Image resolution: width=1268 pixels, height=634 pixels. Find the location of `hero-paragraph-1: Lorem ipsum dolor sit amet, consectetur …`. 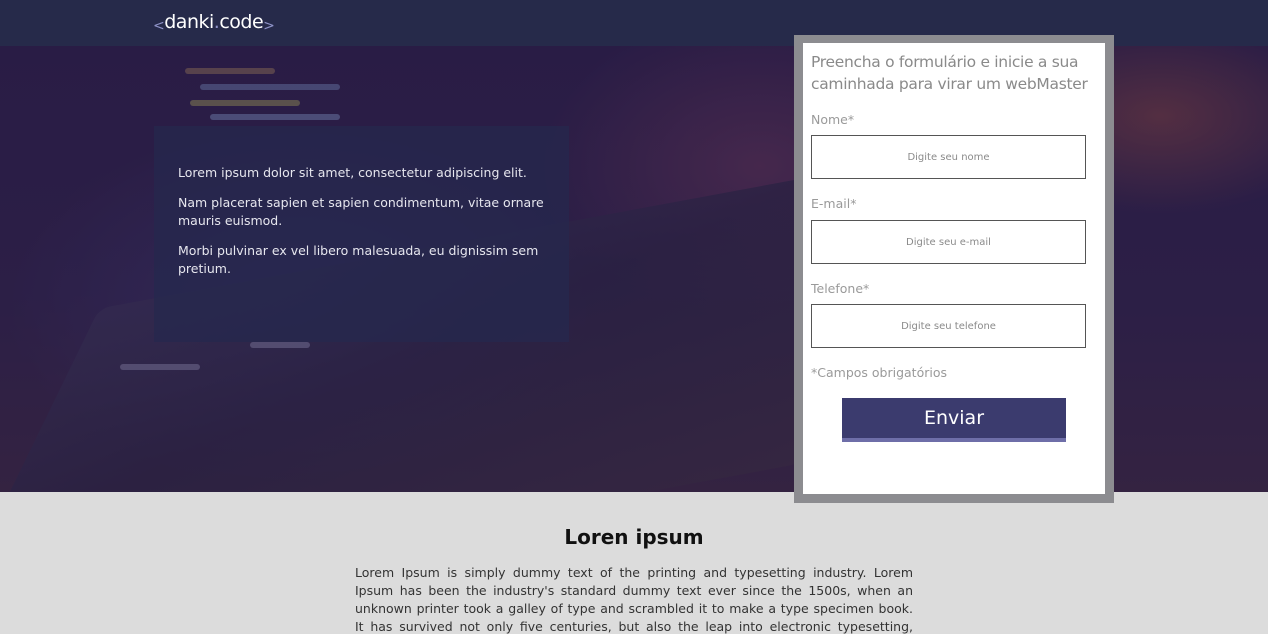

hero-paragraph-1: Lorem ipsum dolor sit amet, consectetur … is located at coordinates (352, 172).